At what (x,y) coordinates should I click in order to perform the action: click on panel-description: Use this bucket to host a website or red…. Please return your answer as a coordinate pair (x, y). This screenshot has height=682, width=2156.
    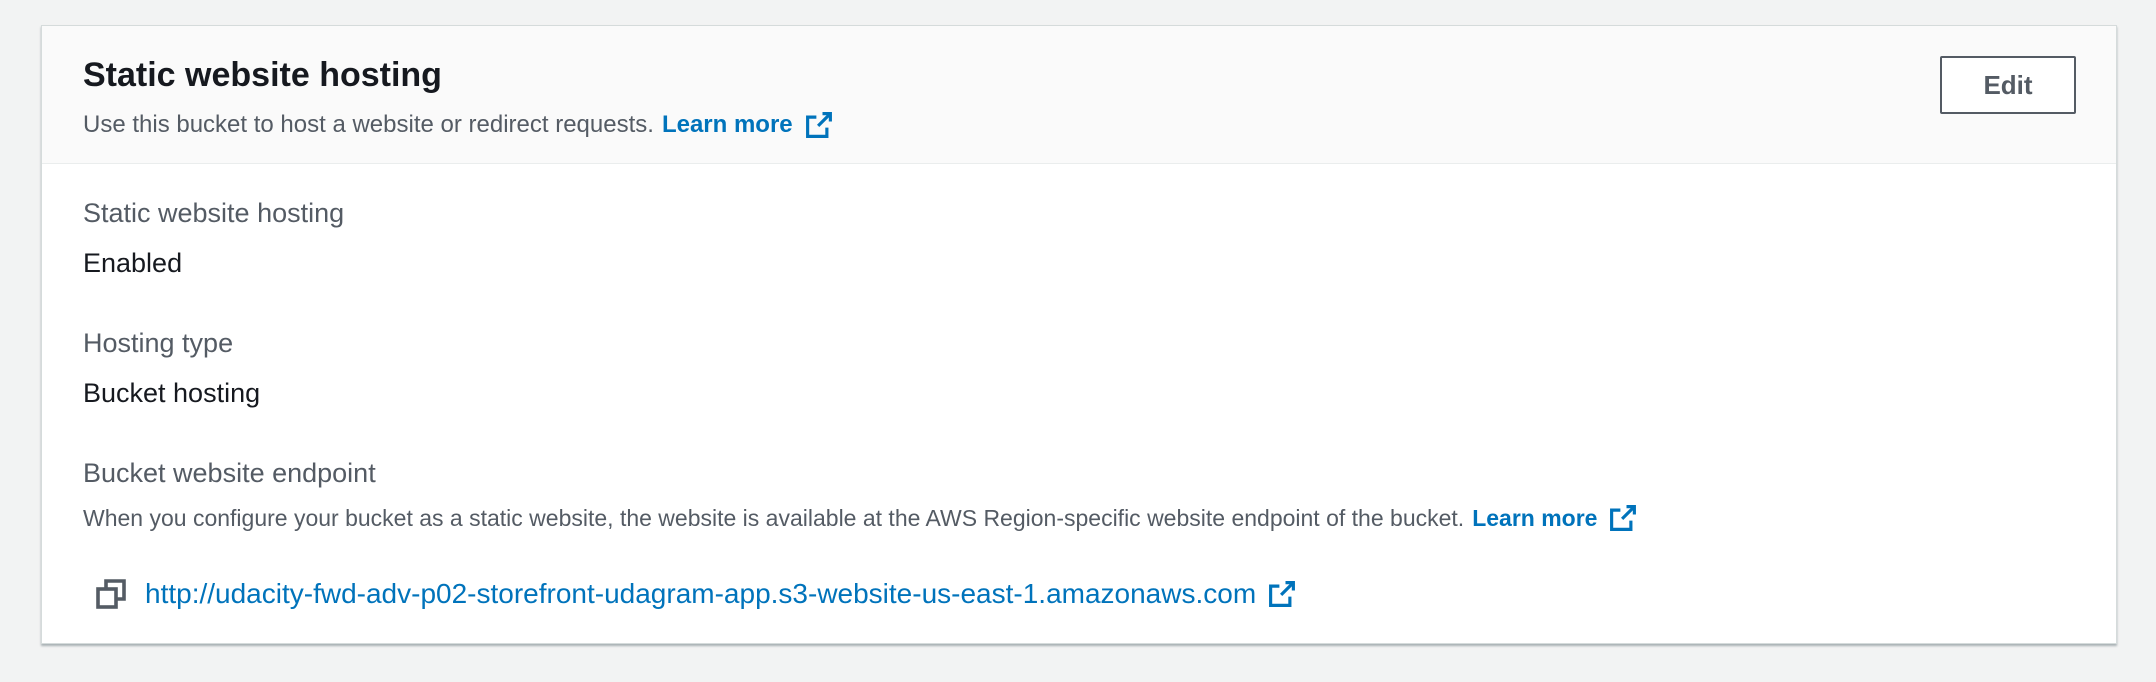
    Looking at the image, I should click on (458, 125).